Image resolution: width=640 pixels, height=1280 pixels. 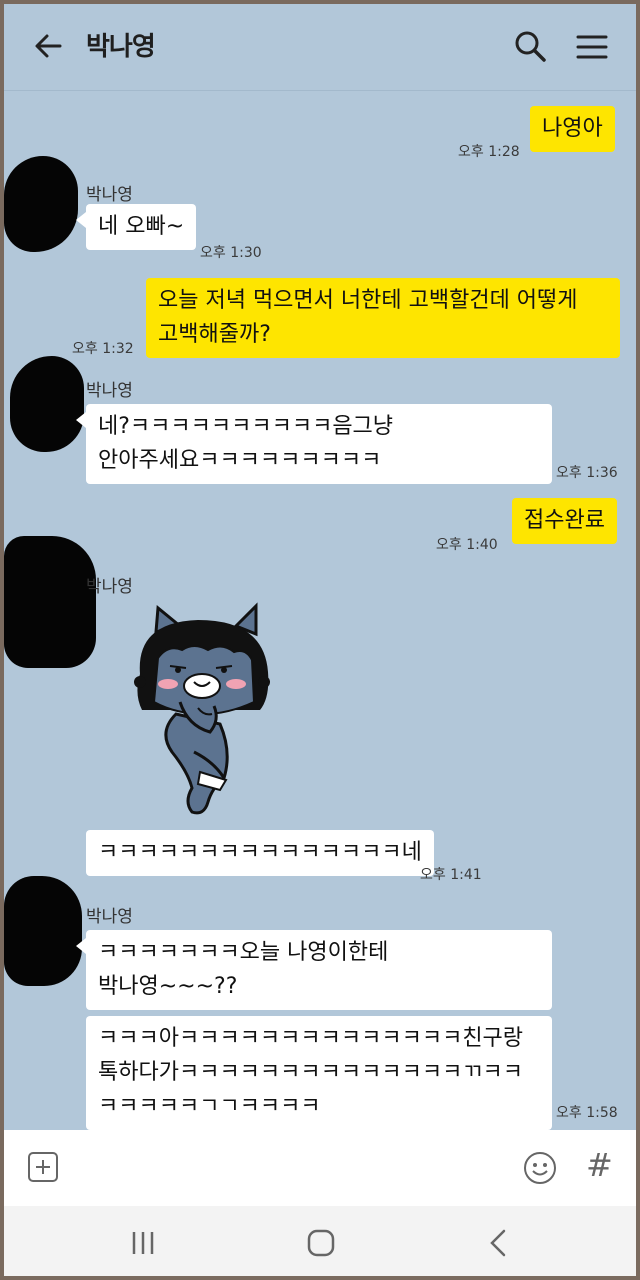 I want to click on message-time: 오후 1:40, so click(x=467, y=545).